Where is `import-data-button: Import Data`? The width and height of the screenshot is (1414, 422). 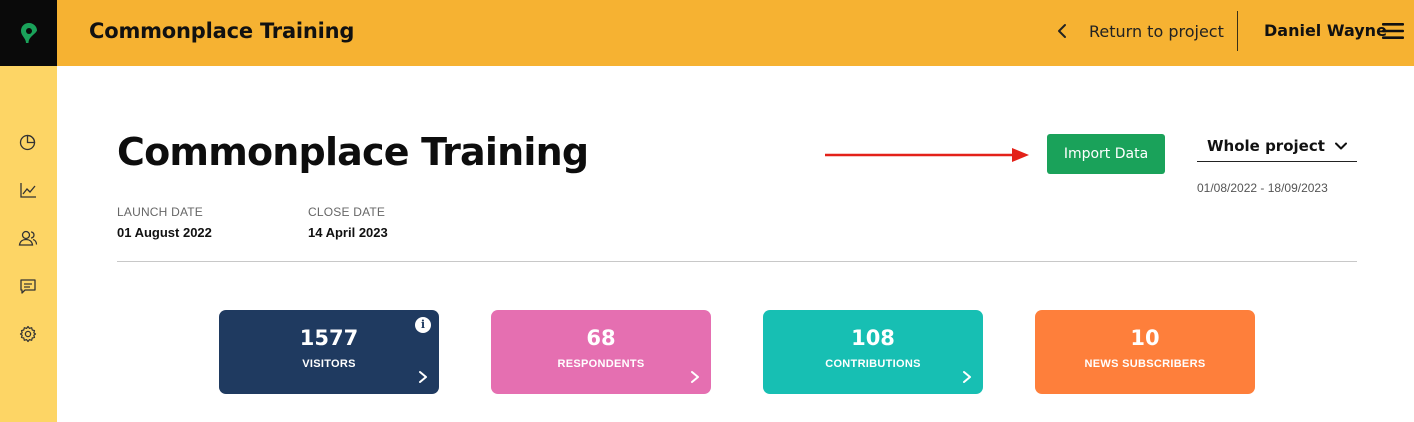 import-data-button: Import Data is located at coordinates (1106, 154).